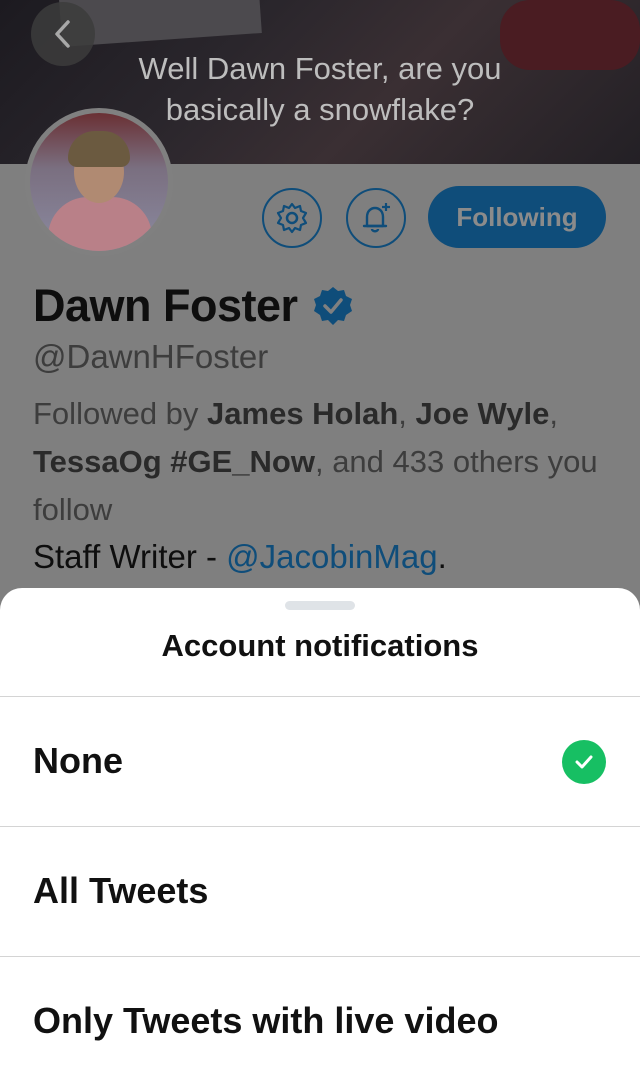  Describe the element at coordinates (266, 1020) in the screenshot. I see `option-label: Only Tweets with live video` at that location.